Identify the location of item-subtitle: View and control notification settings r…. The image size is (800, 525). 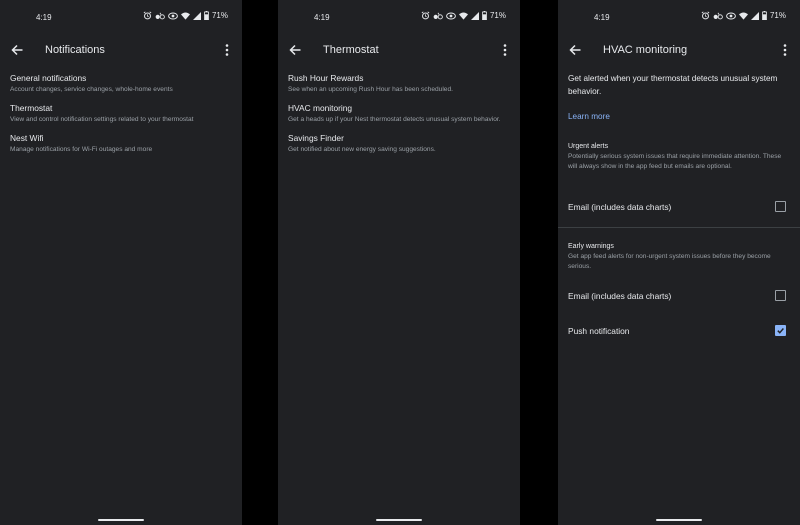
(102, 119).